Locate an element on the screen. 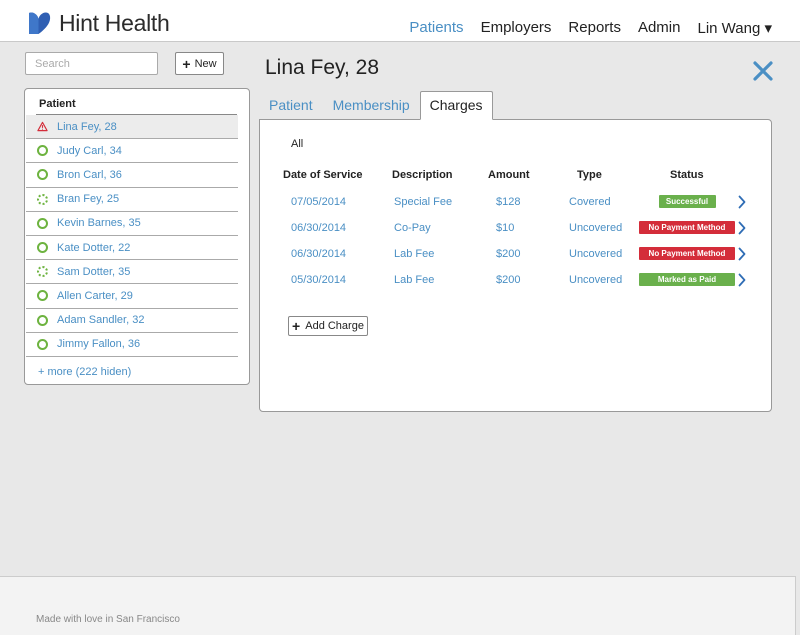 This screenshot has width=800, height=635. nav-patients: Patients is located at coordinates (436, 28).